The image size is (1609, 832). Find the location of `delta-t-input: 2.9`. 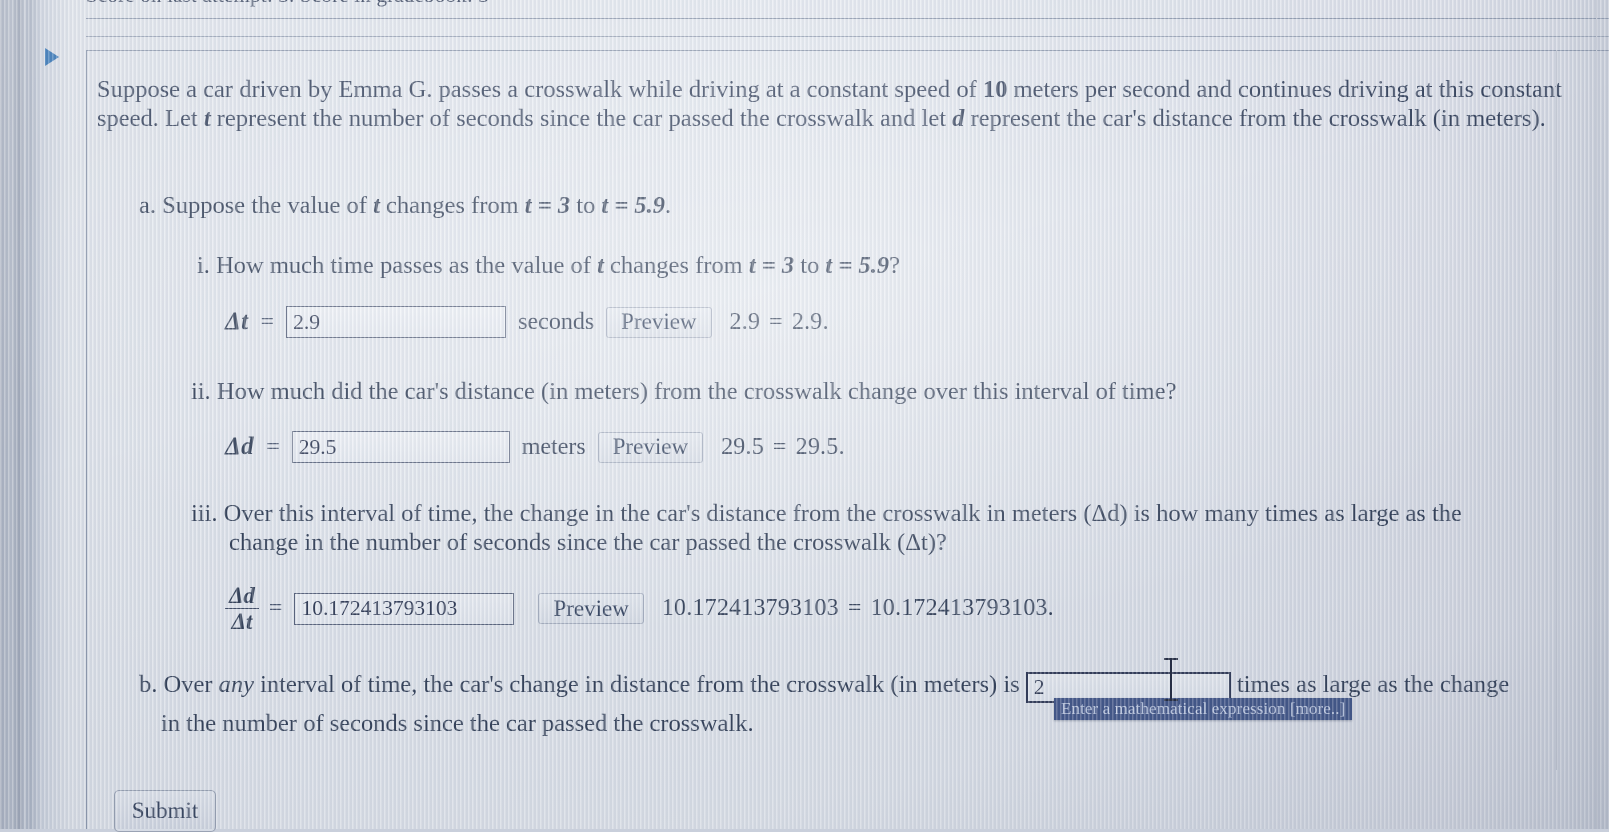

delta-t-input: 2.9 is located at coordinates (396, 322).